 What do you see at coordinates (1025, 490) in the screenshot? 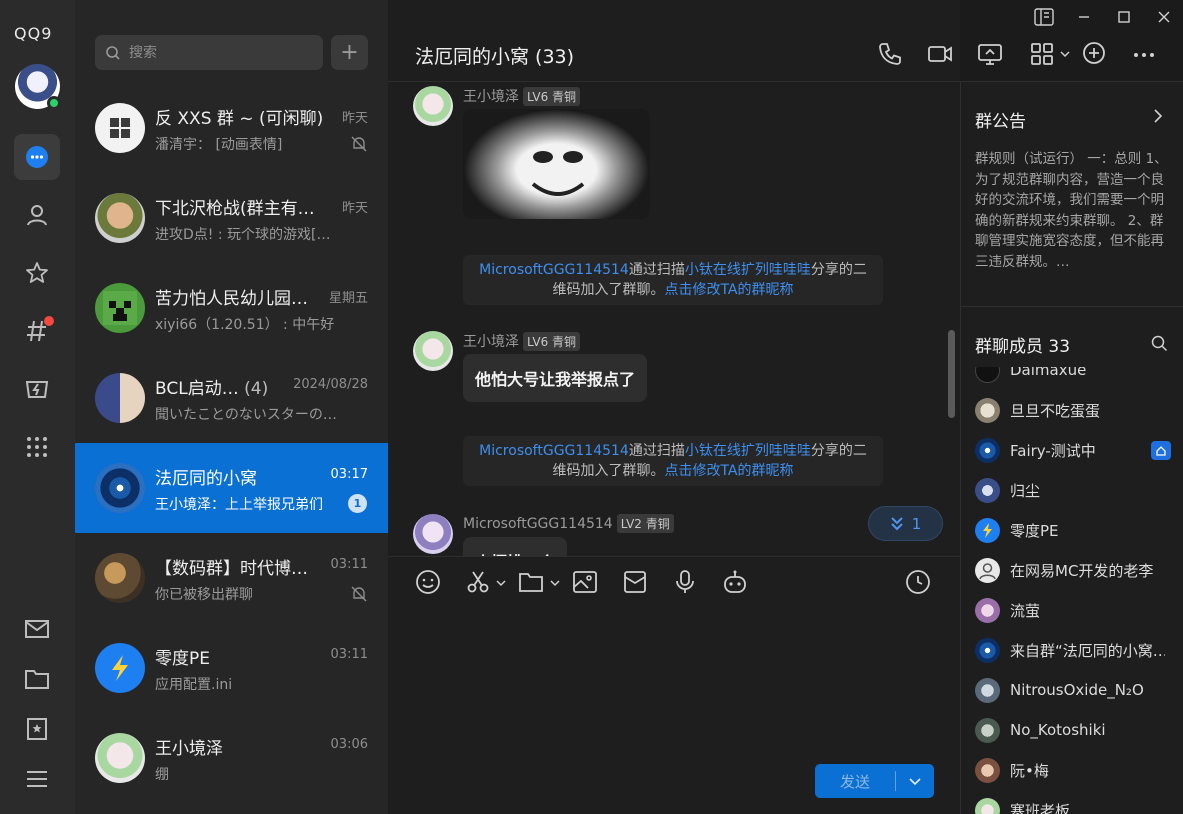
I see `member-name: 归尘` at bounding box center [1025, 490].